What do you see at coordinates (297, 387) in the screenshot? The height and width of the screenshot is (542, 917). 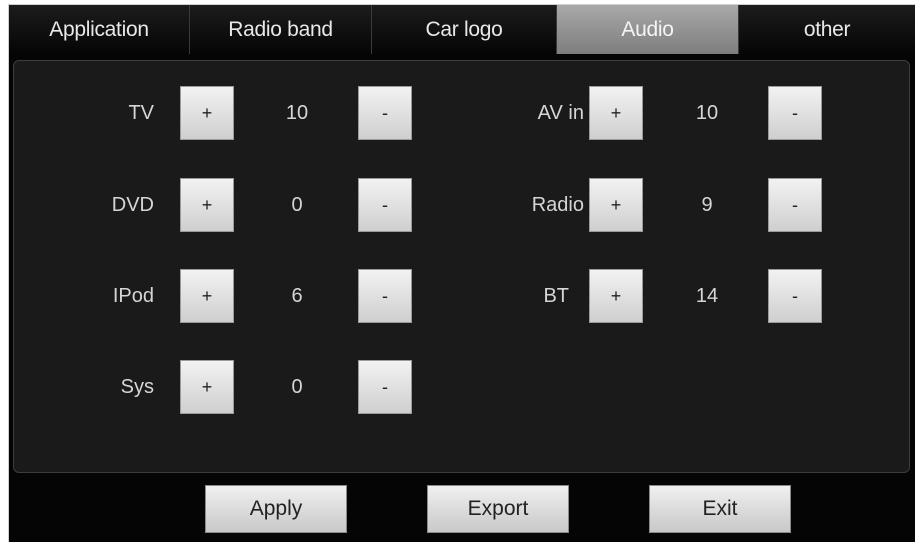 I see `sys-level-value: 0` at bounding box center [297, 387].